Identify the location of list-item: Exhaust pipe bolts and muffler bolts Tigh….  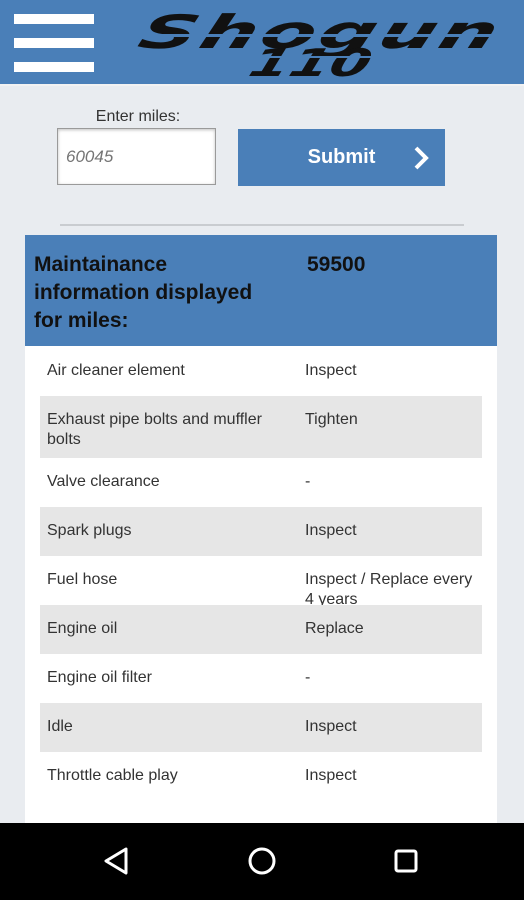
(261, 427).